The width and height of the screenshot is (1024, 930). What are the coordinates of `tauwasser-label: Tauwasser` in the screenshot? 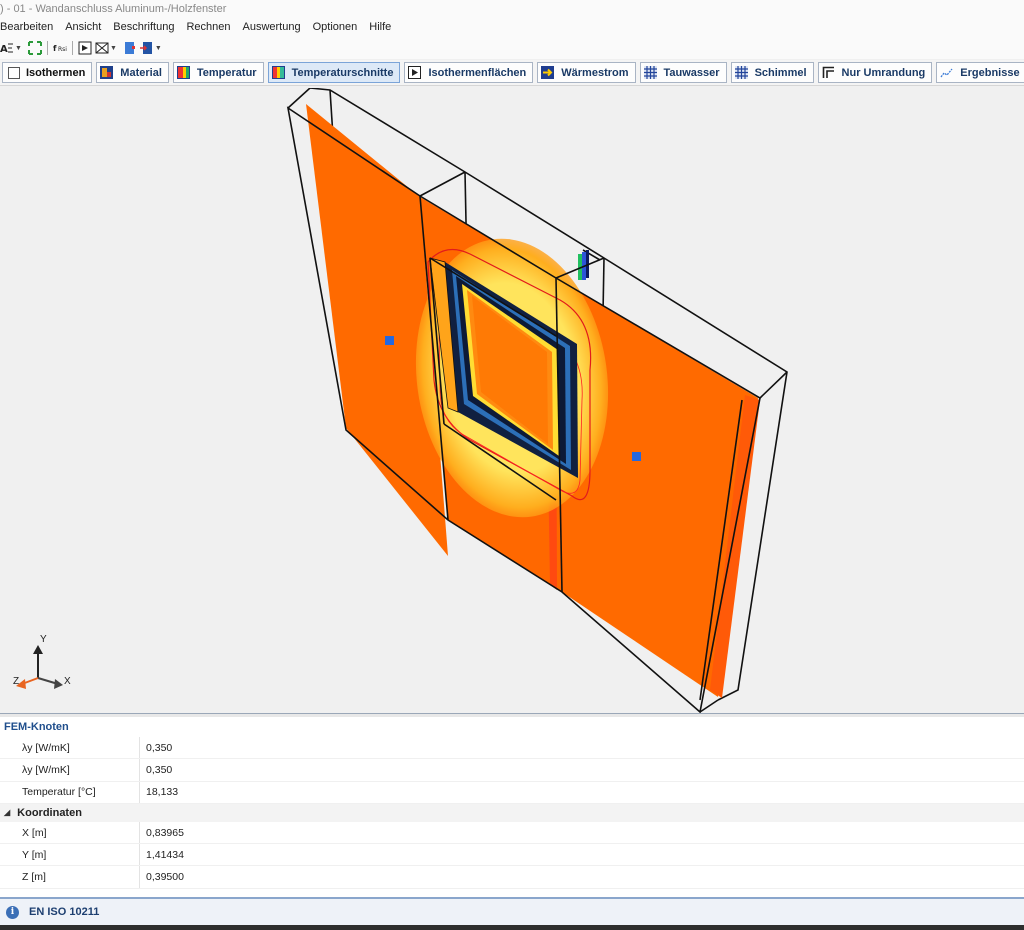 It's located at (691, 72).